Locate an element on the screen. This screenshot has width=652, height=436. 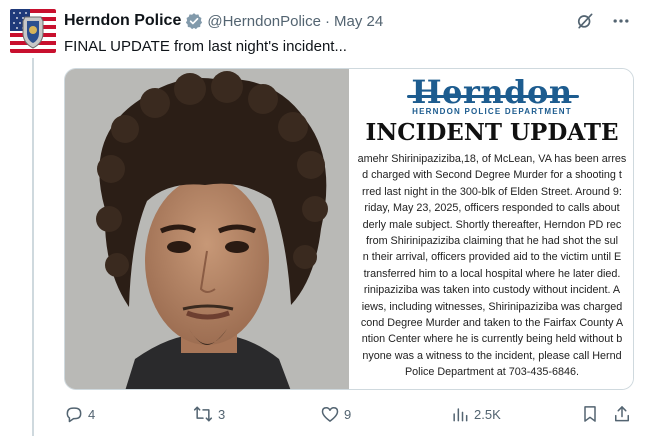
timestamp: May 24 is located at coordinates (358, 21).